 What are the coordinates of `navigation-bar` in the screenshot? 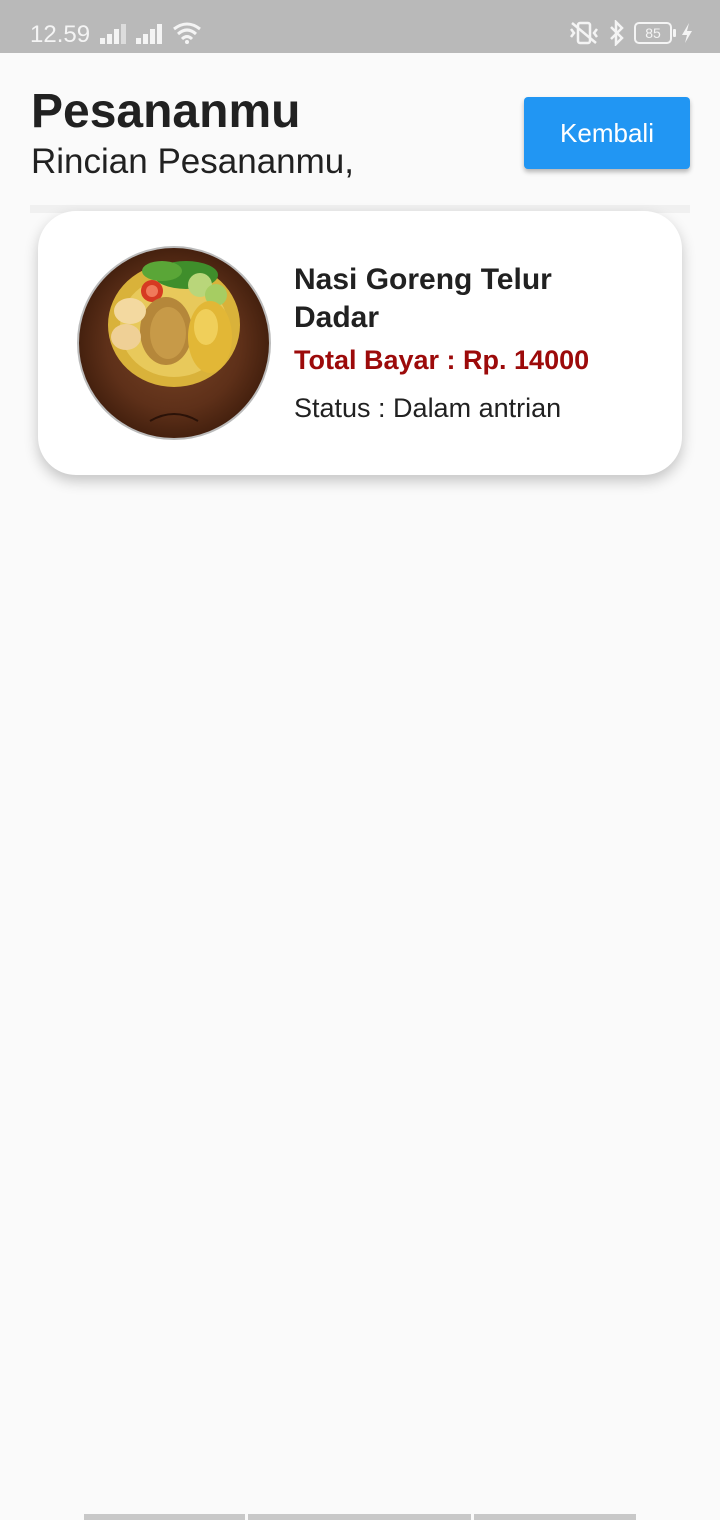 It's located at (360, 1517).